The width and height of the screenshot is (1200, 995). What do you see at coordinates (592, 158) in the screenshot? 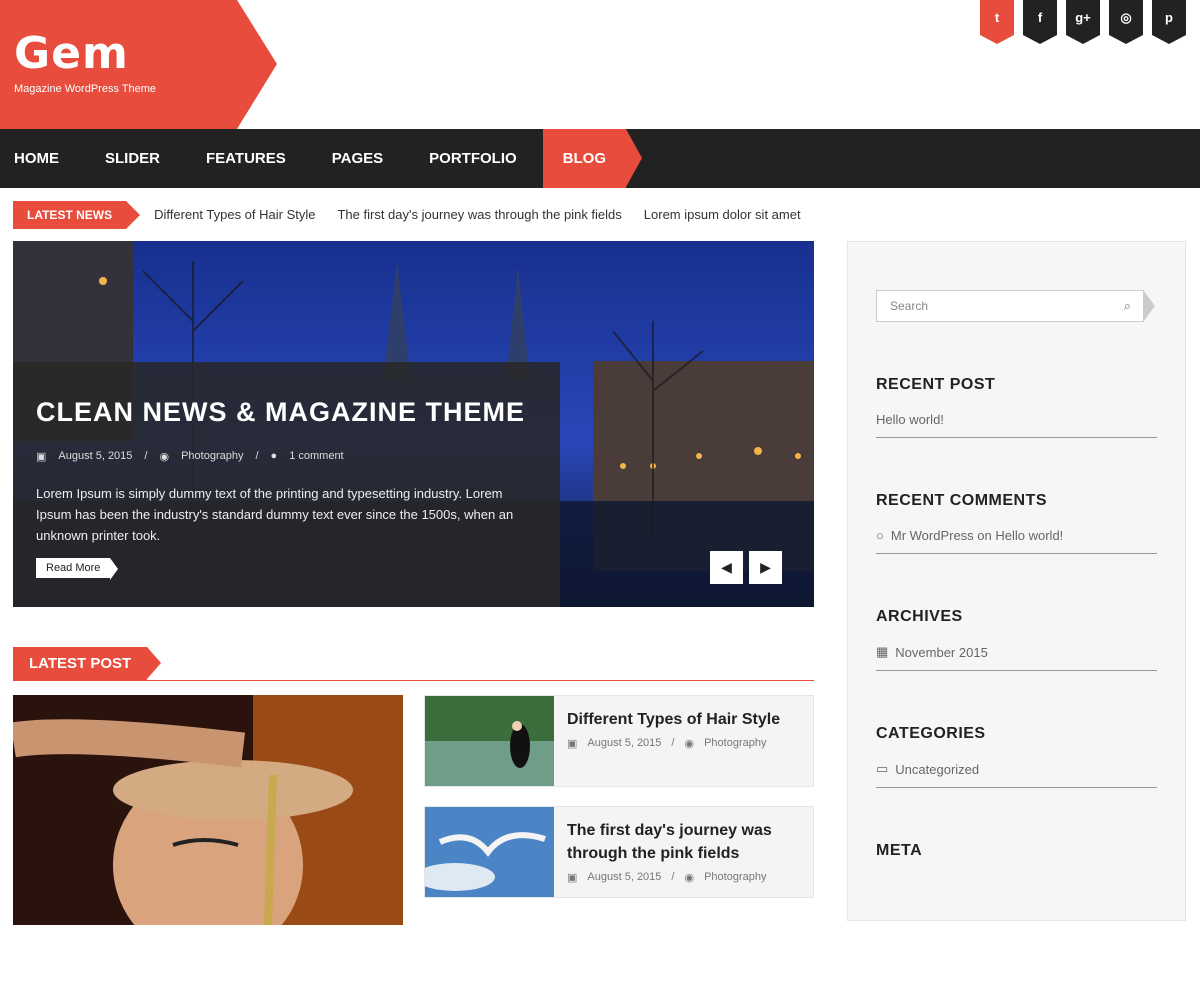
I see `nav-blog: BLOG` at bounding box center [592, 158].